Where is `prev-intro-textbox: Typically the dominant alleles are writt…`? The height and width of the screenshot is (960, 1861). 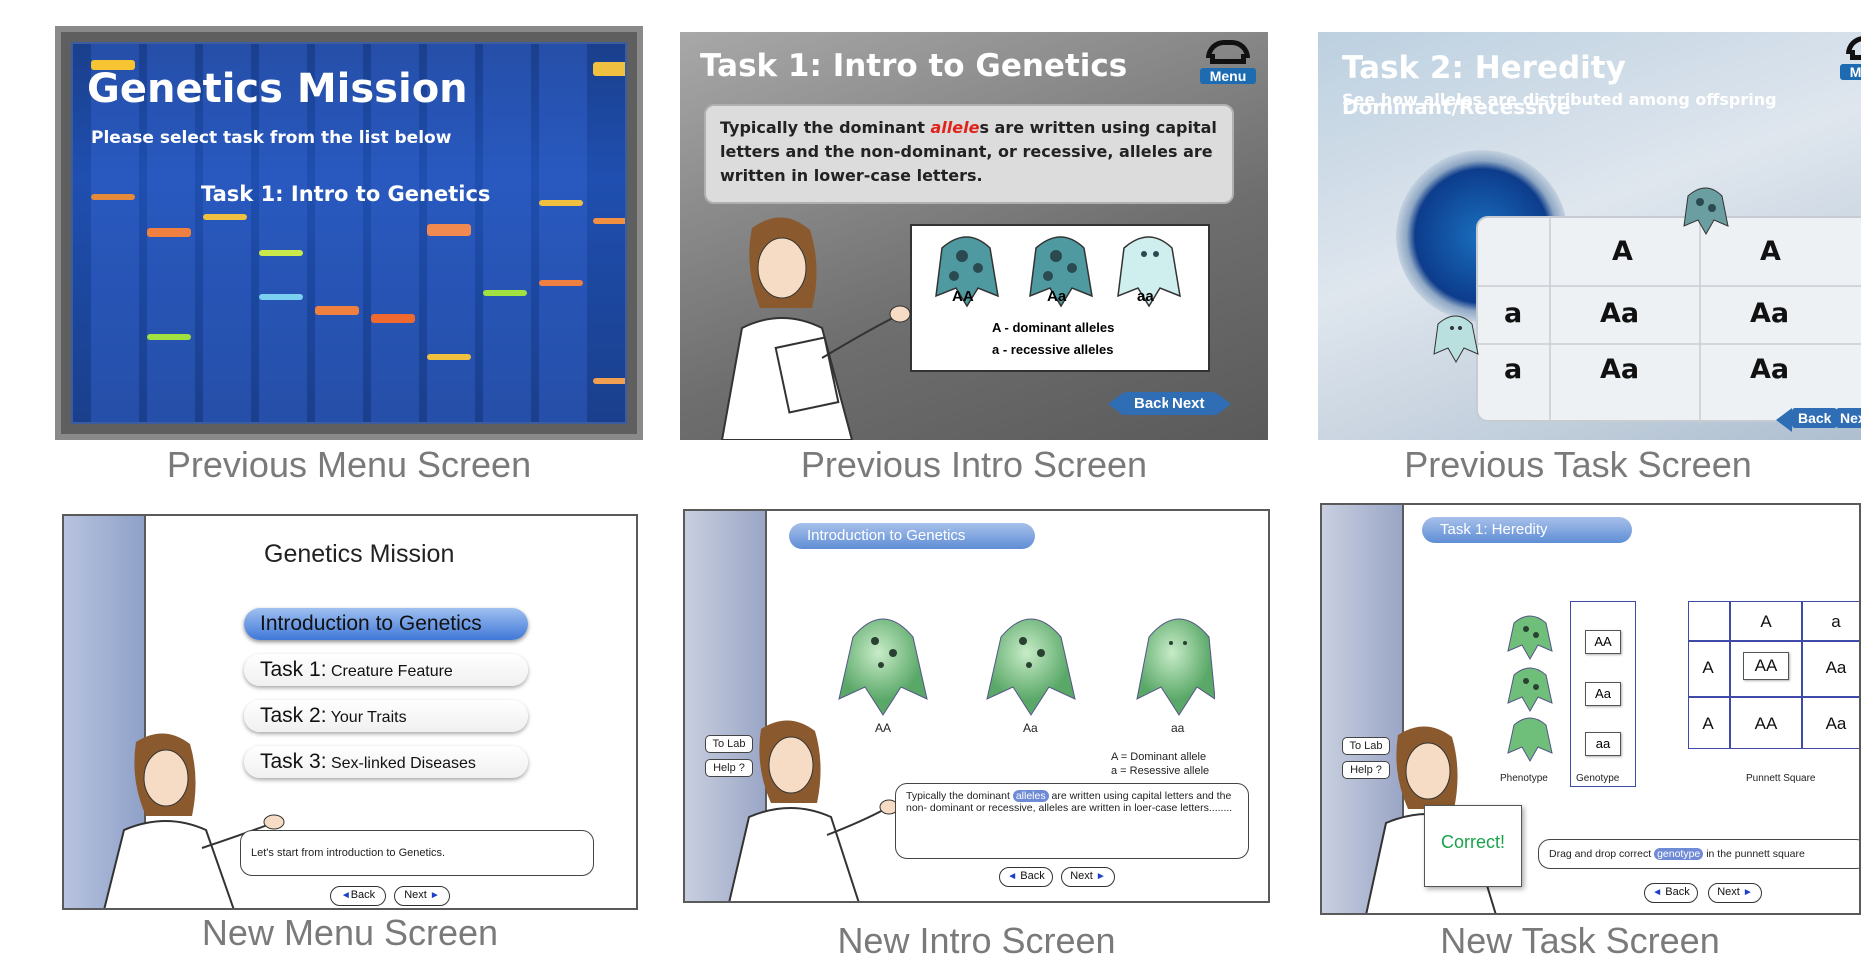
prev-intro-textbox: Typically the dominant alleles are writt… is located at coordinates (969, 154).